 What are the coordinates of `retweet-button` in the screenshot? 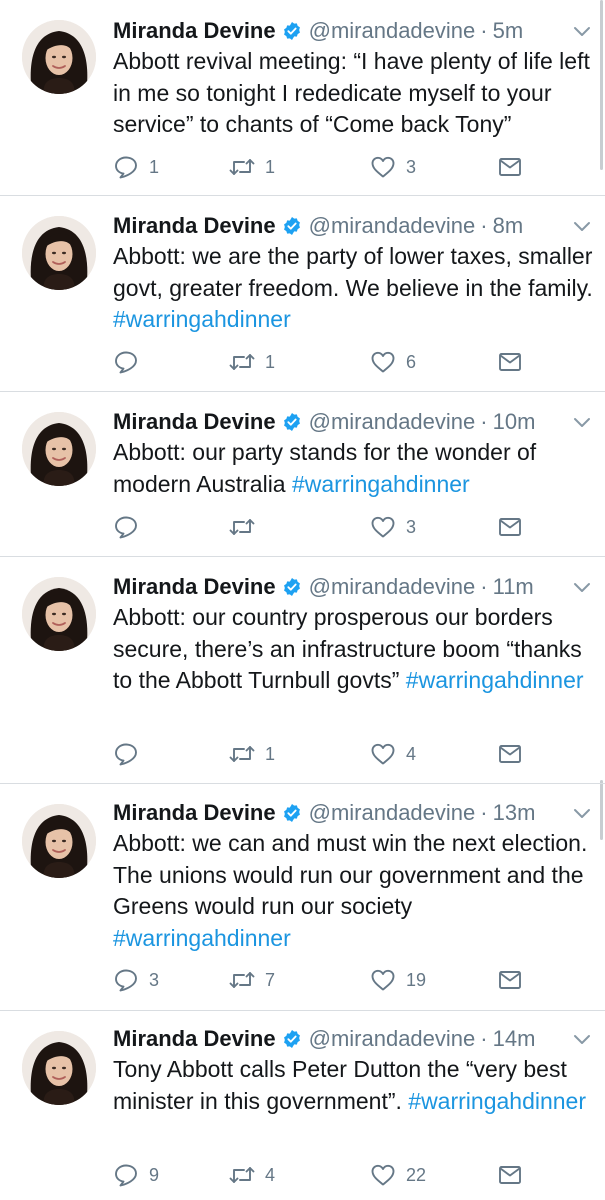 It's located at (247, 527).